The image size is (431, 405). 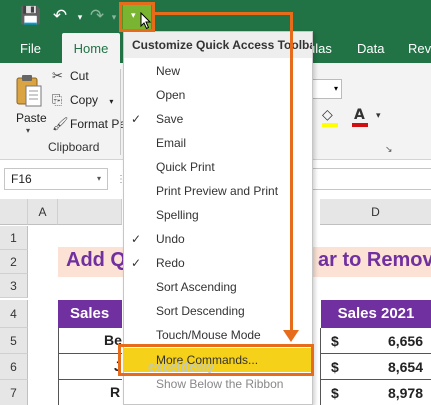 What do you see at coordinates (375, 212) in the screenshot?
I see `column-header-d: D` at bounding box center [375, 212].